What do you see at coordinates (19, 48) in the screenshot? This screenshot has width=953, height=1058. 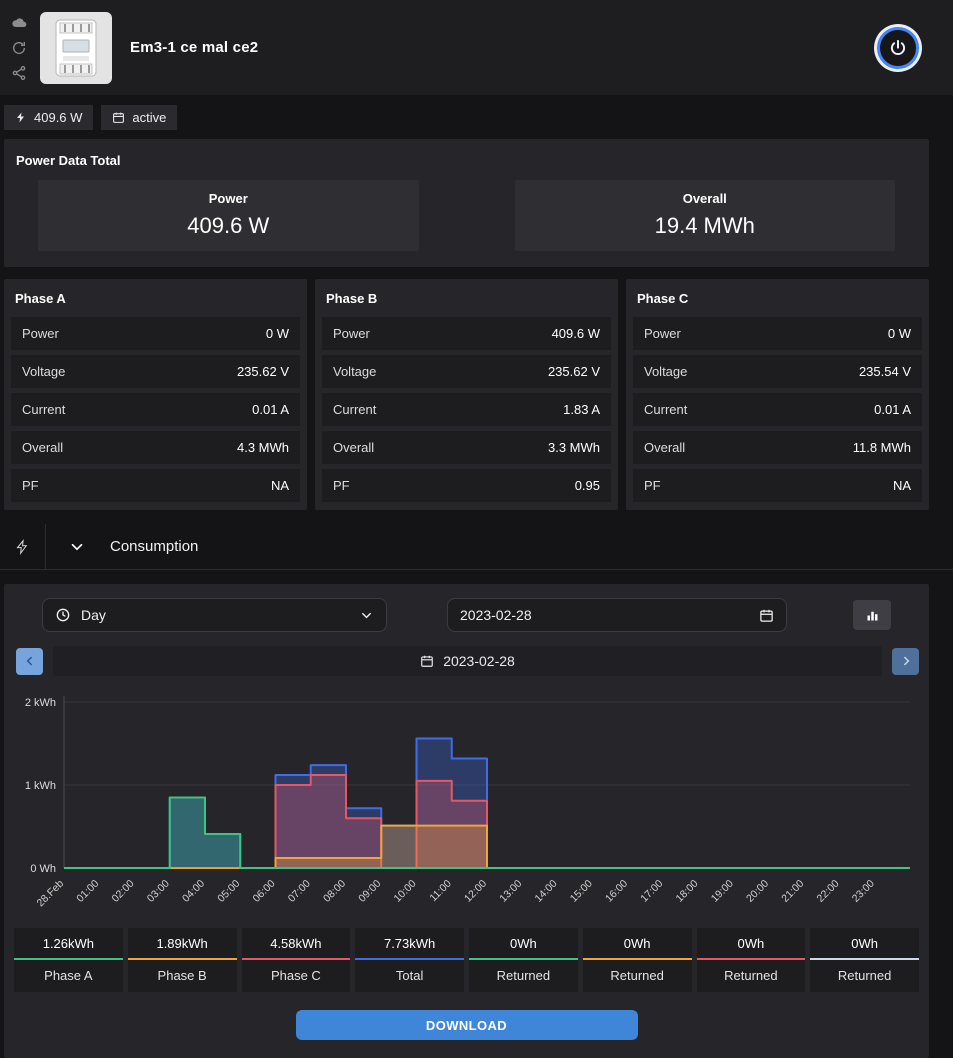 I see `refresh-icon` at bounding box center [19, 48].